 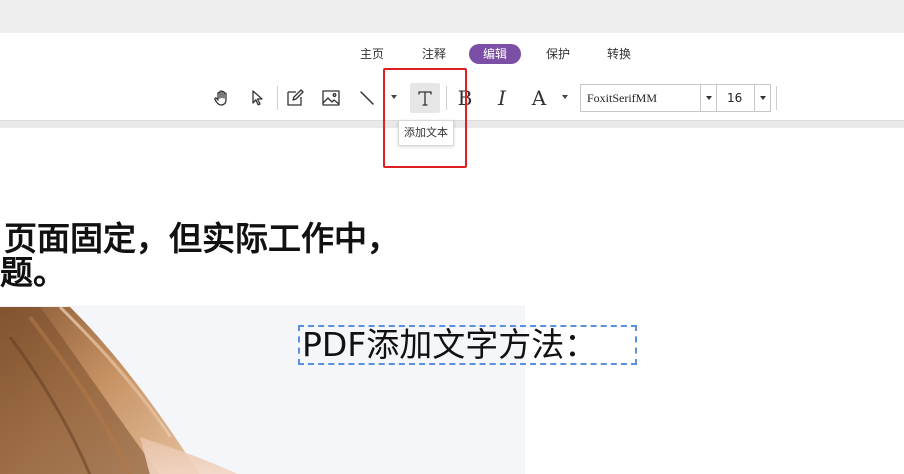 What do you see at coordinates (372, 54) in the screenshot?
I see `tab-home: 主页` at bounding box center [372, 54].